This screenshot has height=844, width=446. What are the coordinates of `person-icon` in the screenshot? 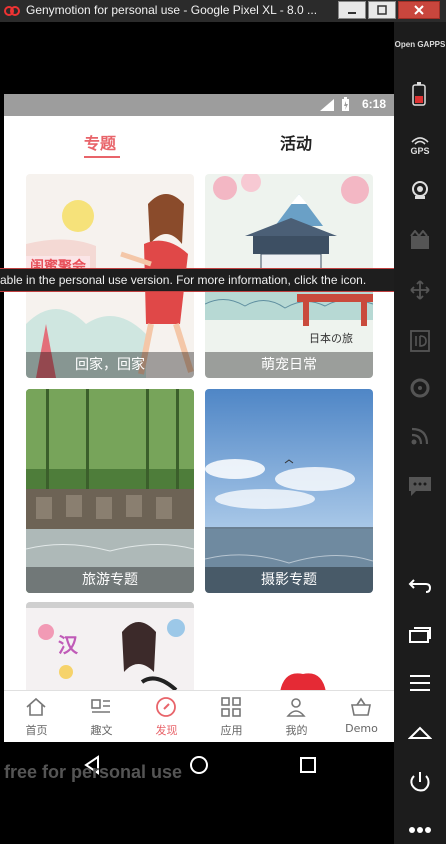 It's located at (296, 707).